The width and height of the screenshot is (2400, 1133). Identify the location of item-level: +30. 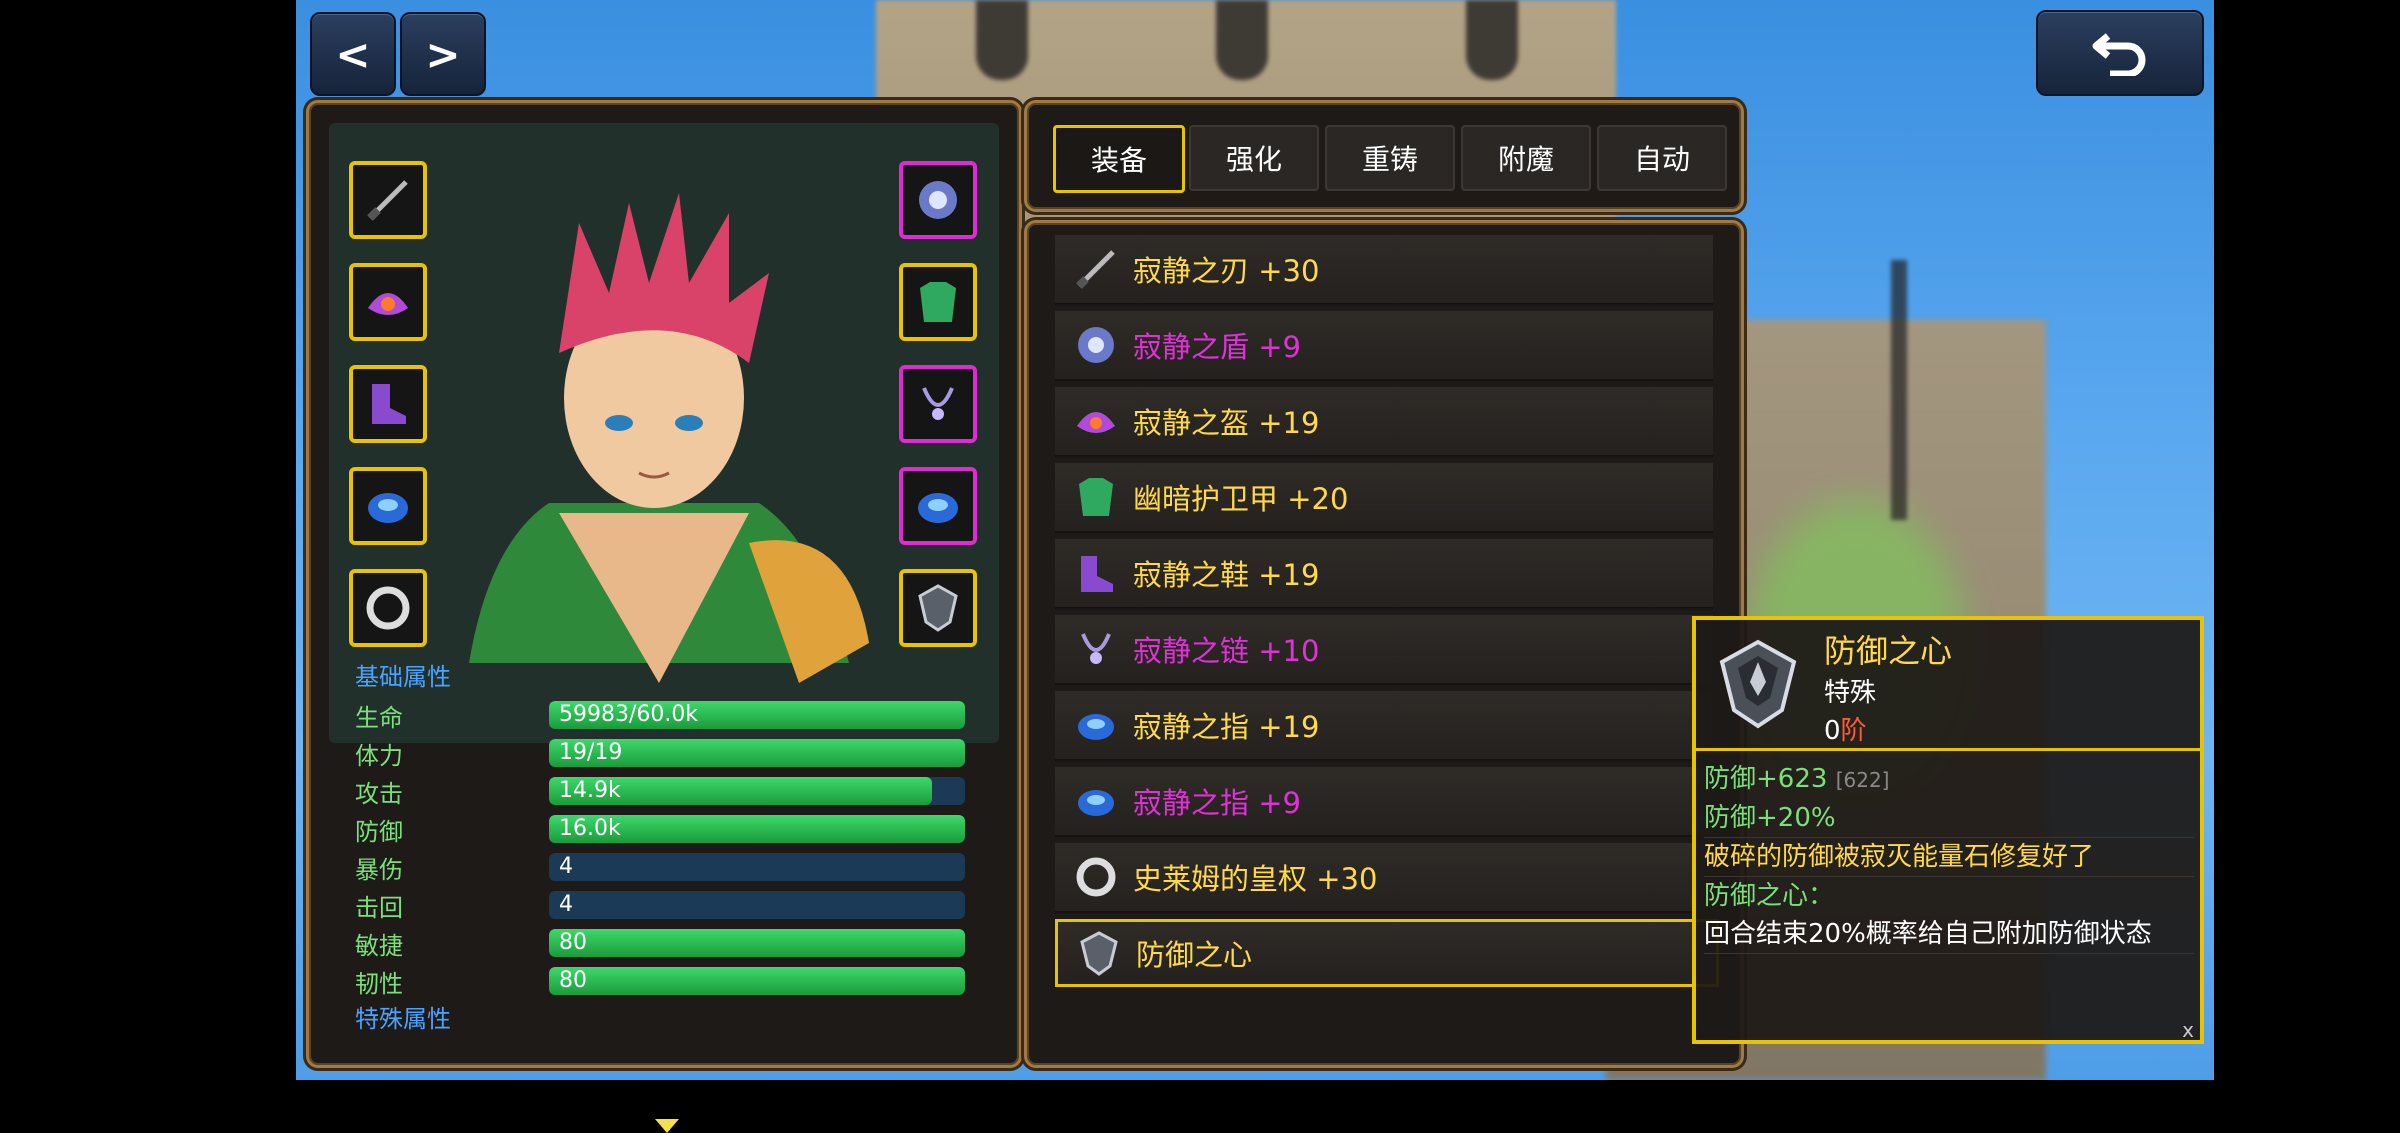
(1347, 879).